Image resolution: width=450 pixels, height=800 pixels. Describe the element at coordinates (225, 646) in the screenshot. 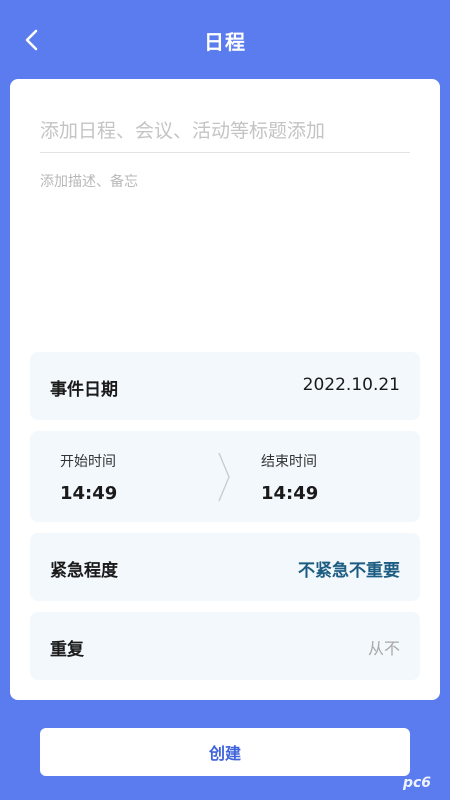

I see `repeat-row: 重复 从不` at that location.